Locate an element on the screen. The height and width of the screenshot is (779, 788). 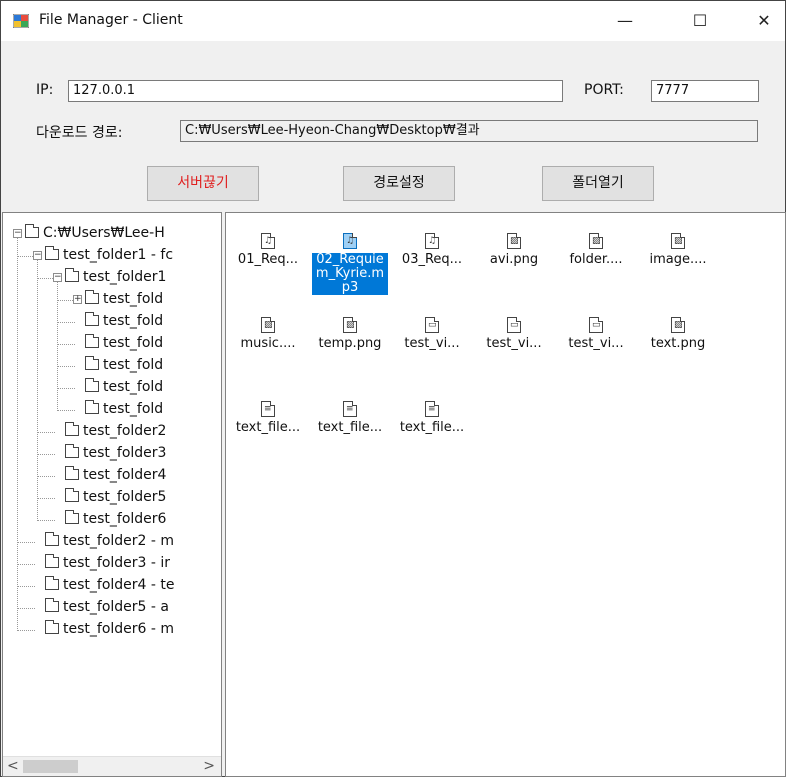
tree-item: test_folder5 is located at coordinates (112, 498).